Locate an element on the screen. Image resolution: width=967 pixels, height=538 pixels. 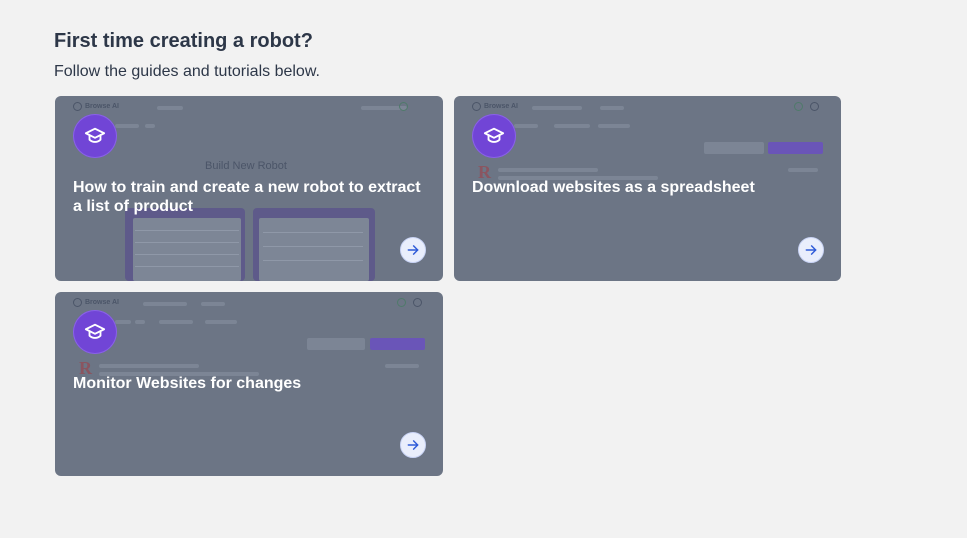
guide-card-monitor-websites: Browse AI R Monitor Websites for changes is located at coordinates (249, 384).